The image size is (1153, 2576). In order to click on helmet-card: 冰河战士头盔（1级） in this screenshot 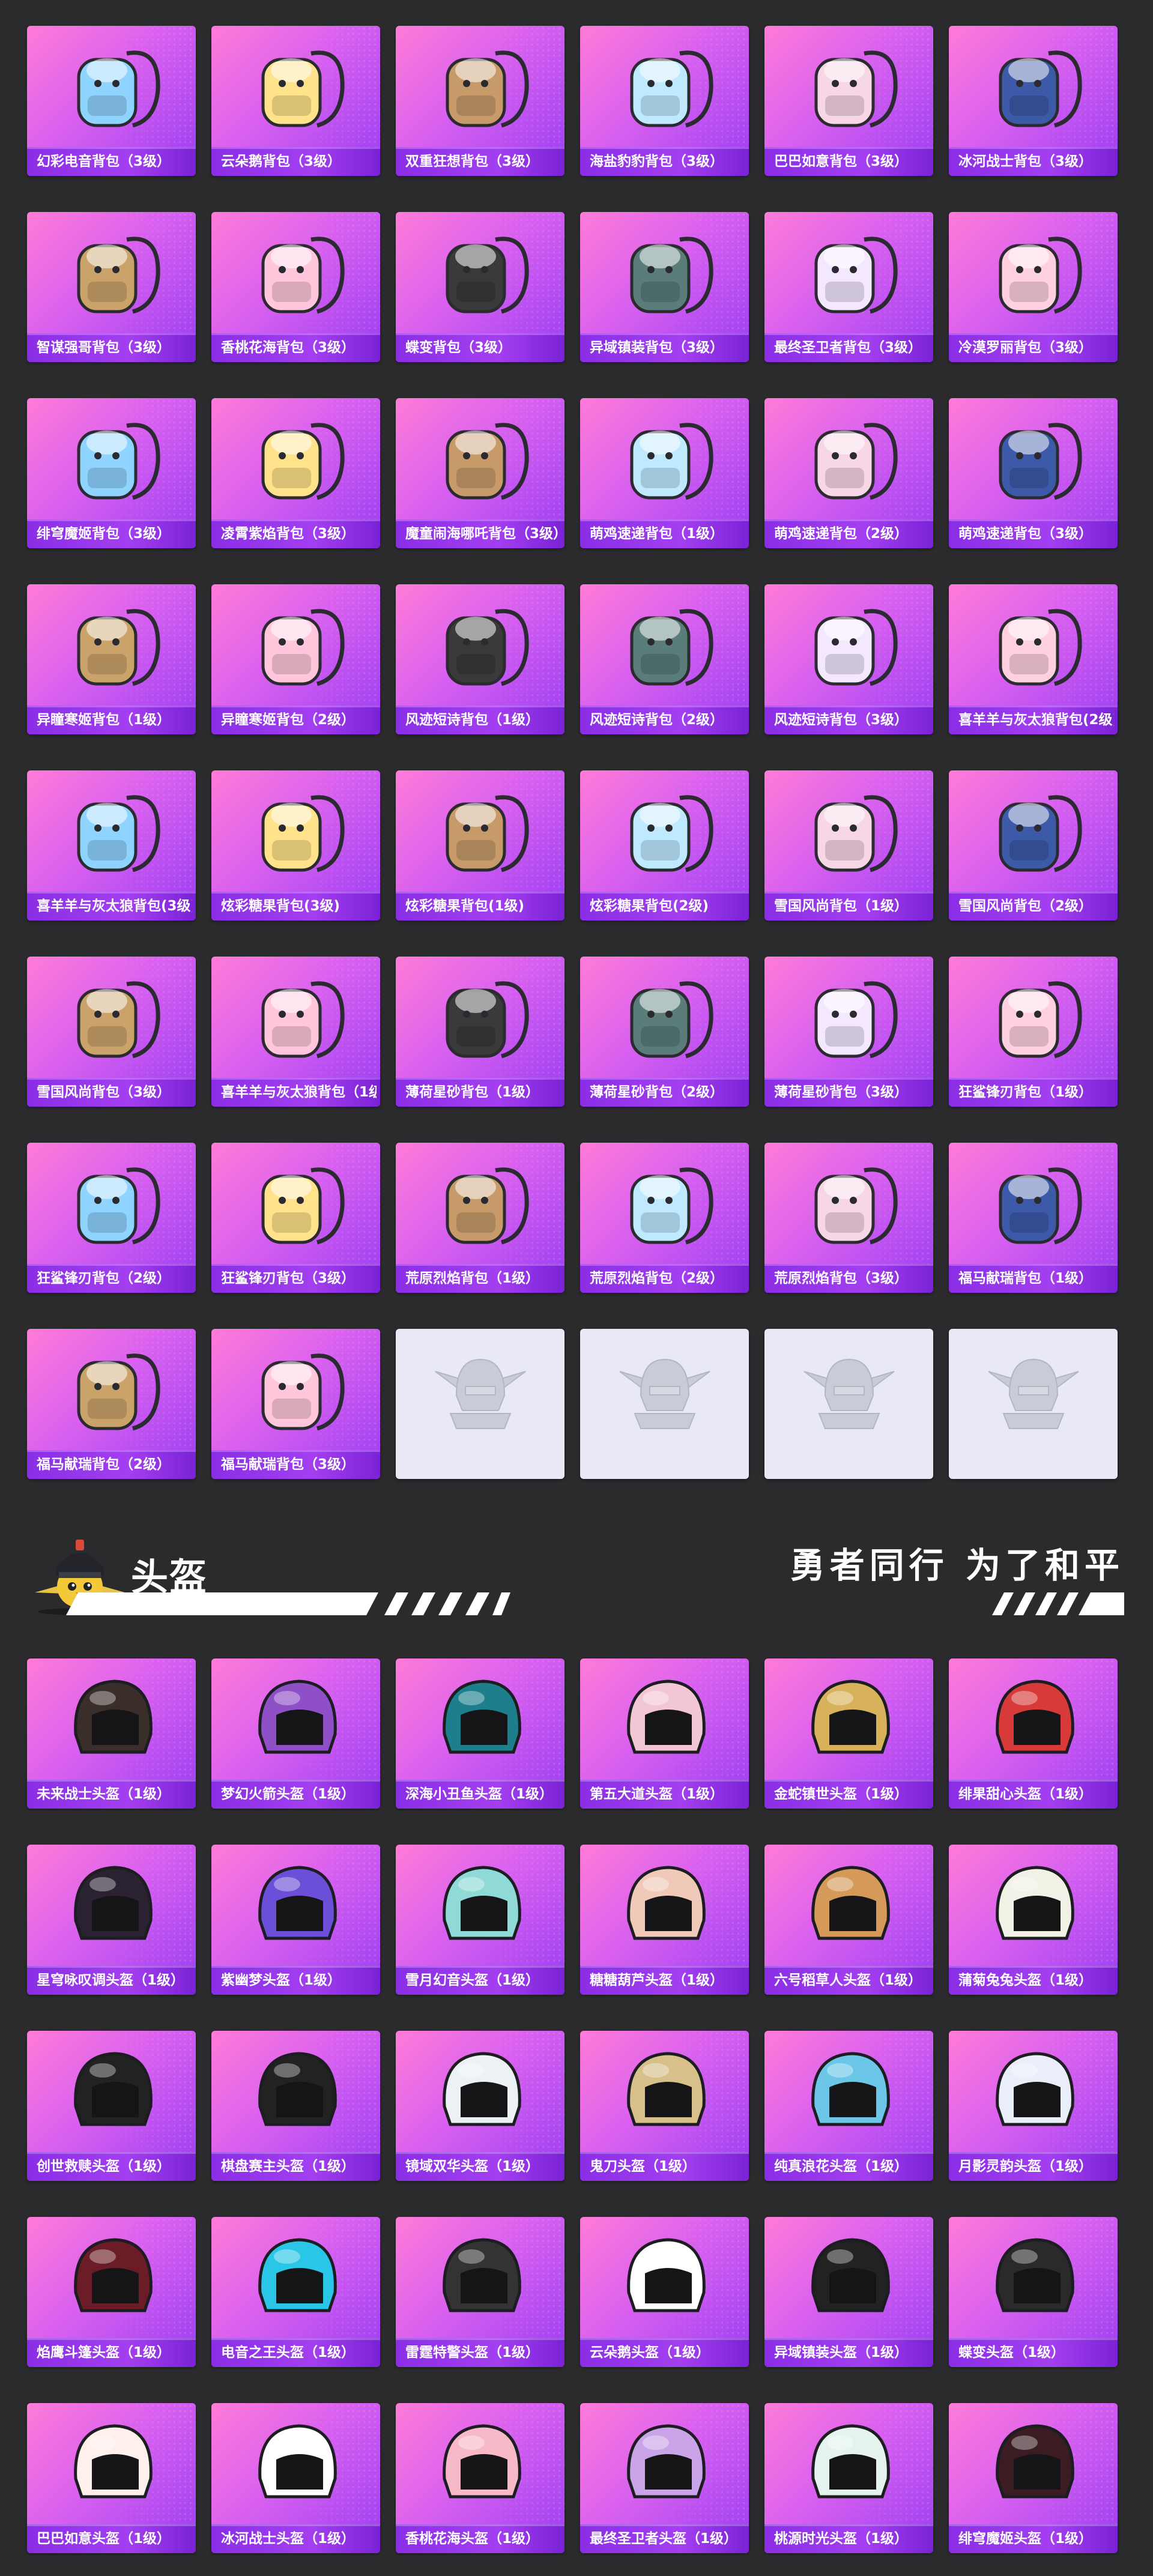, I will do `click(295, 2478)`.